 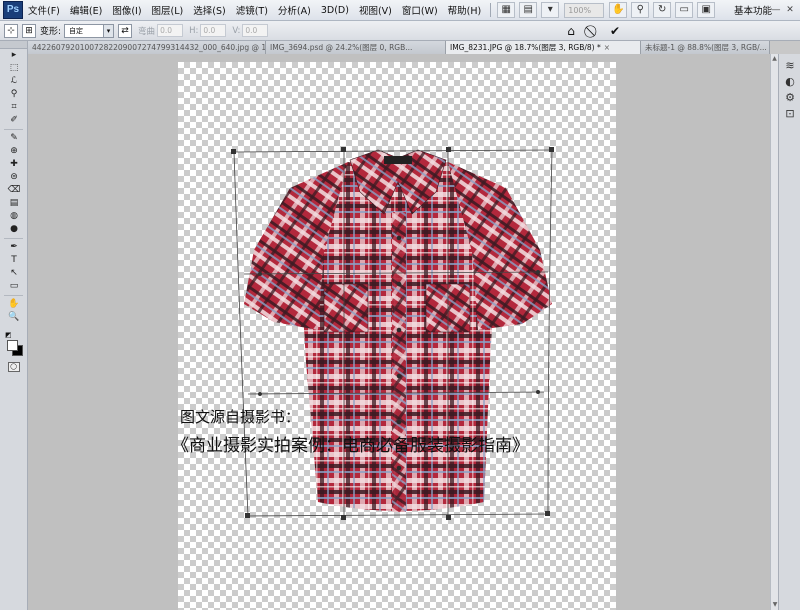 What do you see at coordinates (14, 94) in the screenshot?
I see `quick-select-tool-icon: ⚲` at bounding box center [14, 94].